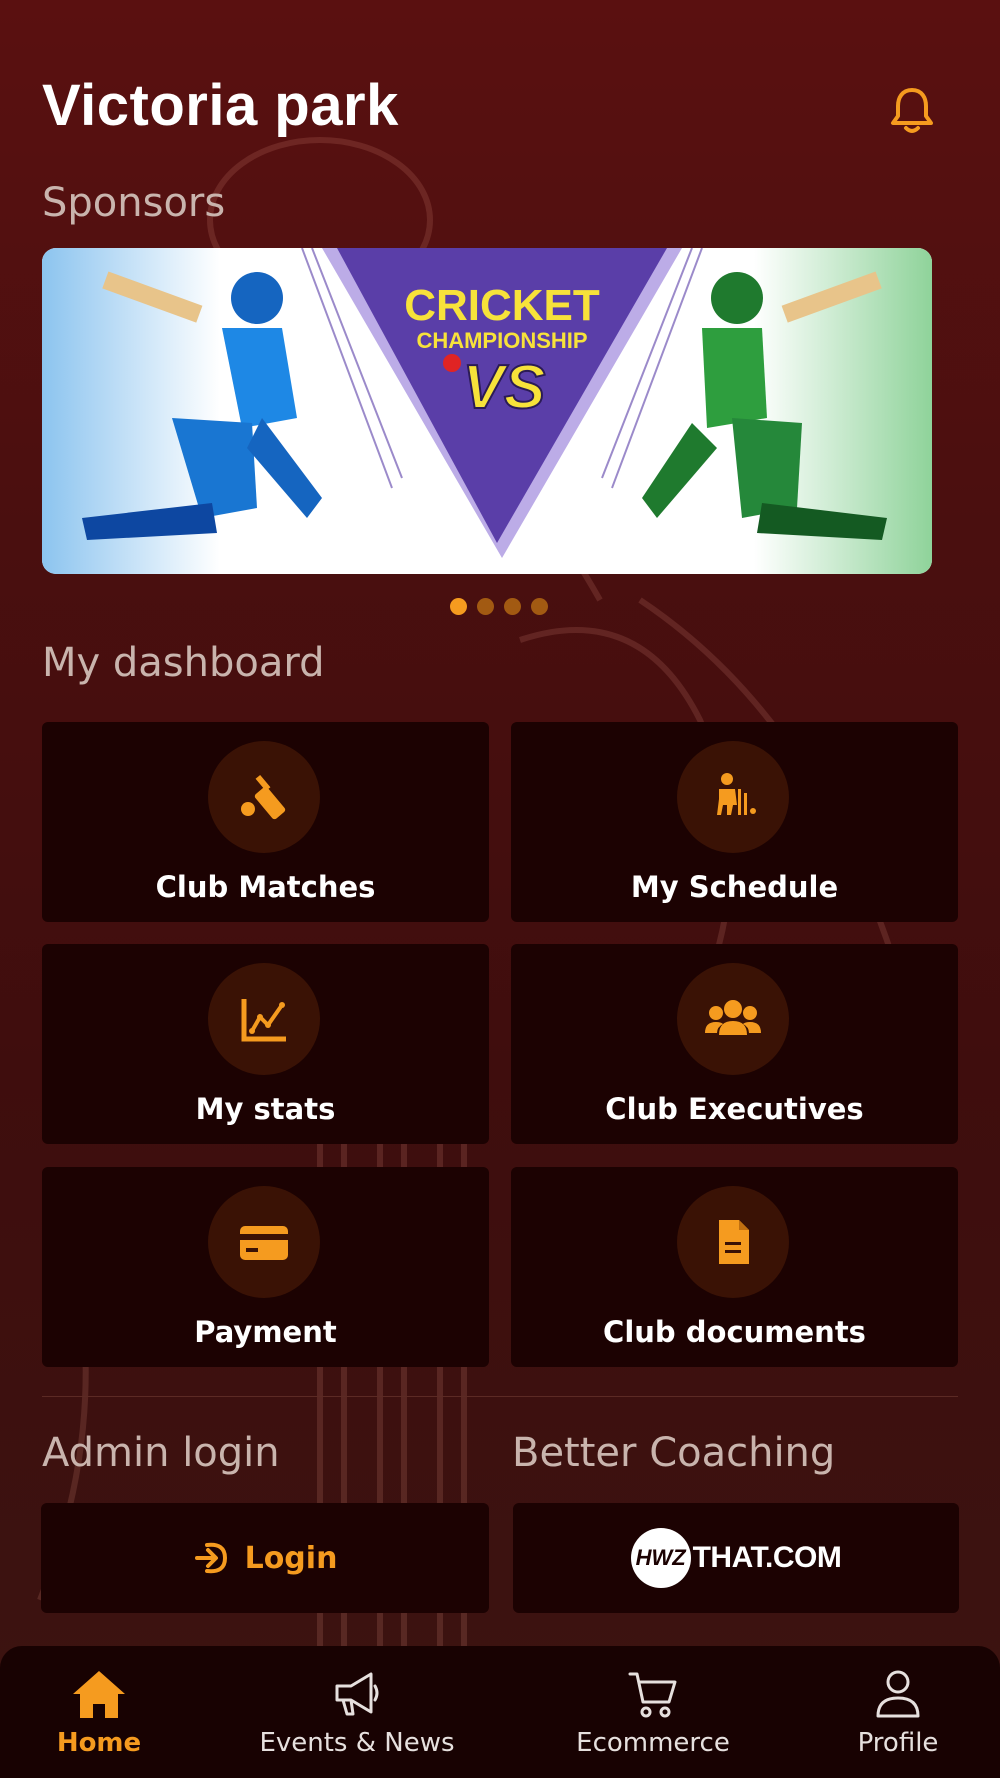 The image size is (1000, 1778). What do you see at coordinates (898, 1743) in the screenshot?
I see `nav-label: Profile` at bounding box center [898, 1743].